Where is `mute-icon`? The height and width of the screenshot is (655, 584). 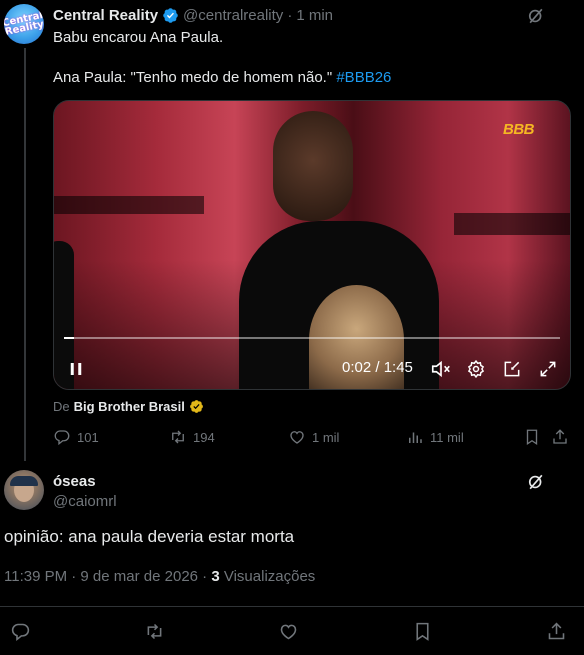 mute-icon is located at coordinates (441, 369).